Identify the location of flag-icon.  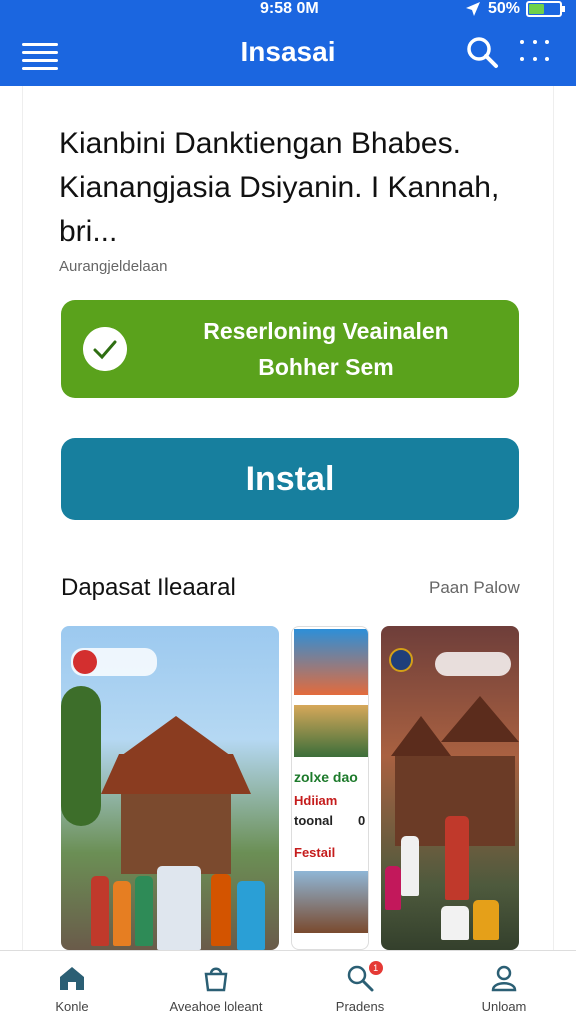
(85, 662).